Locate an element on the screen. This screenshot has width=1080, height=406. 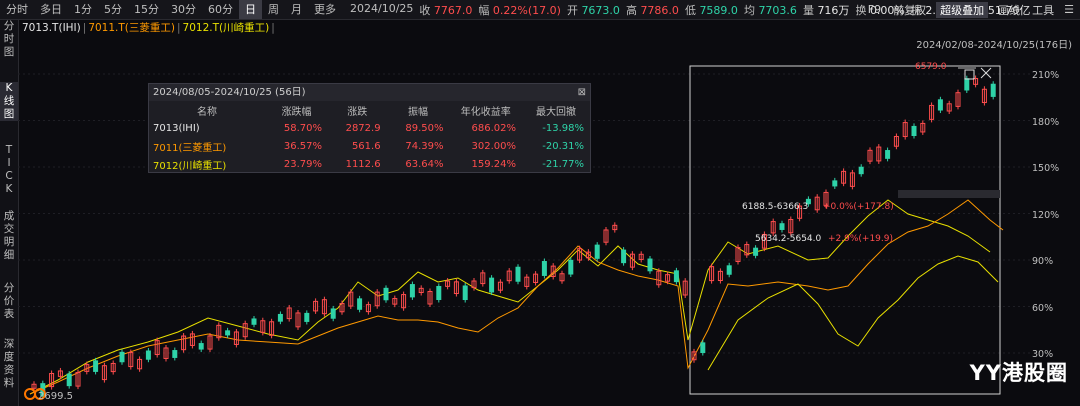
stats-header: 最大回撤 is located at coordinates (556, 112).